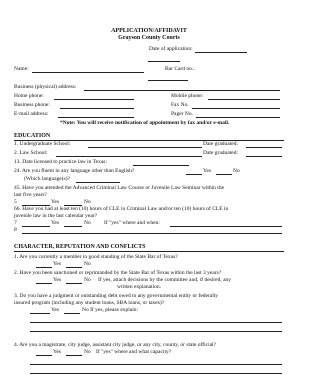 Image resolution: width=320 pixels, height=386 pixels. Describe the element at coordinates (168, 80) in the screenshot. I see `bar-card-field-extra` at that location.